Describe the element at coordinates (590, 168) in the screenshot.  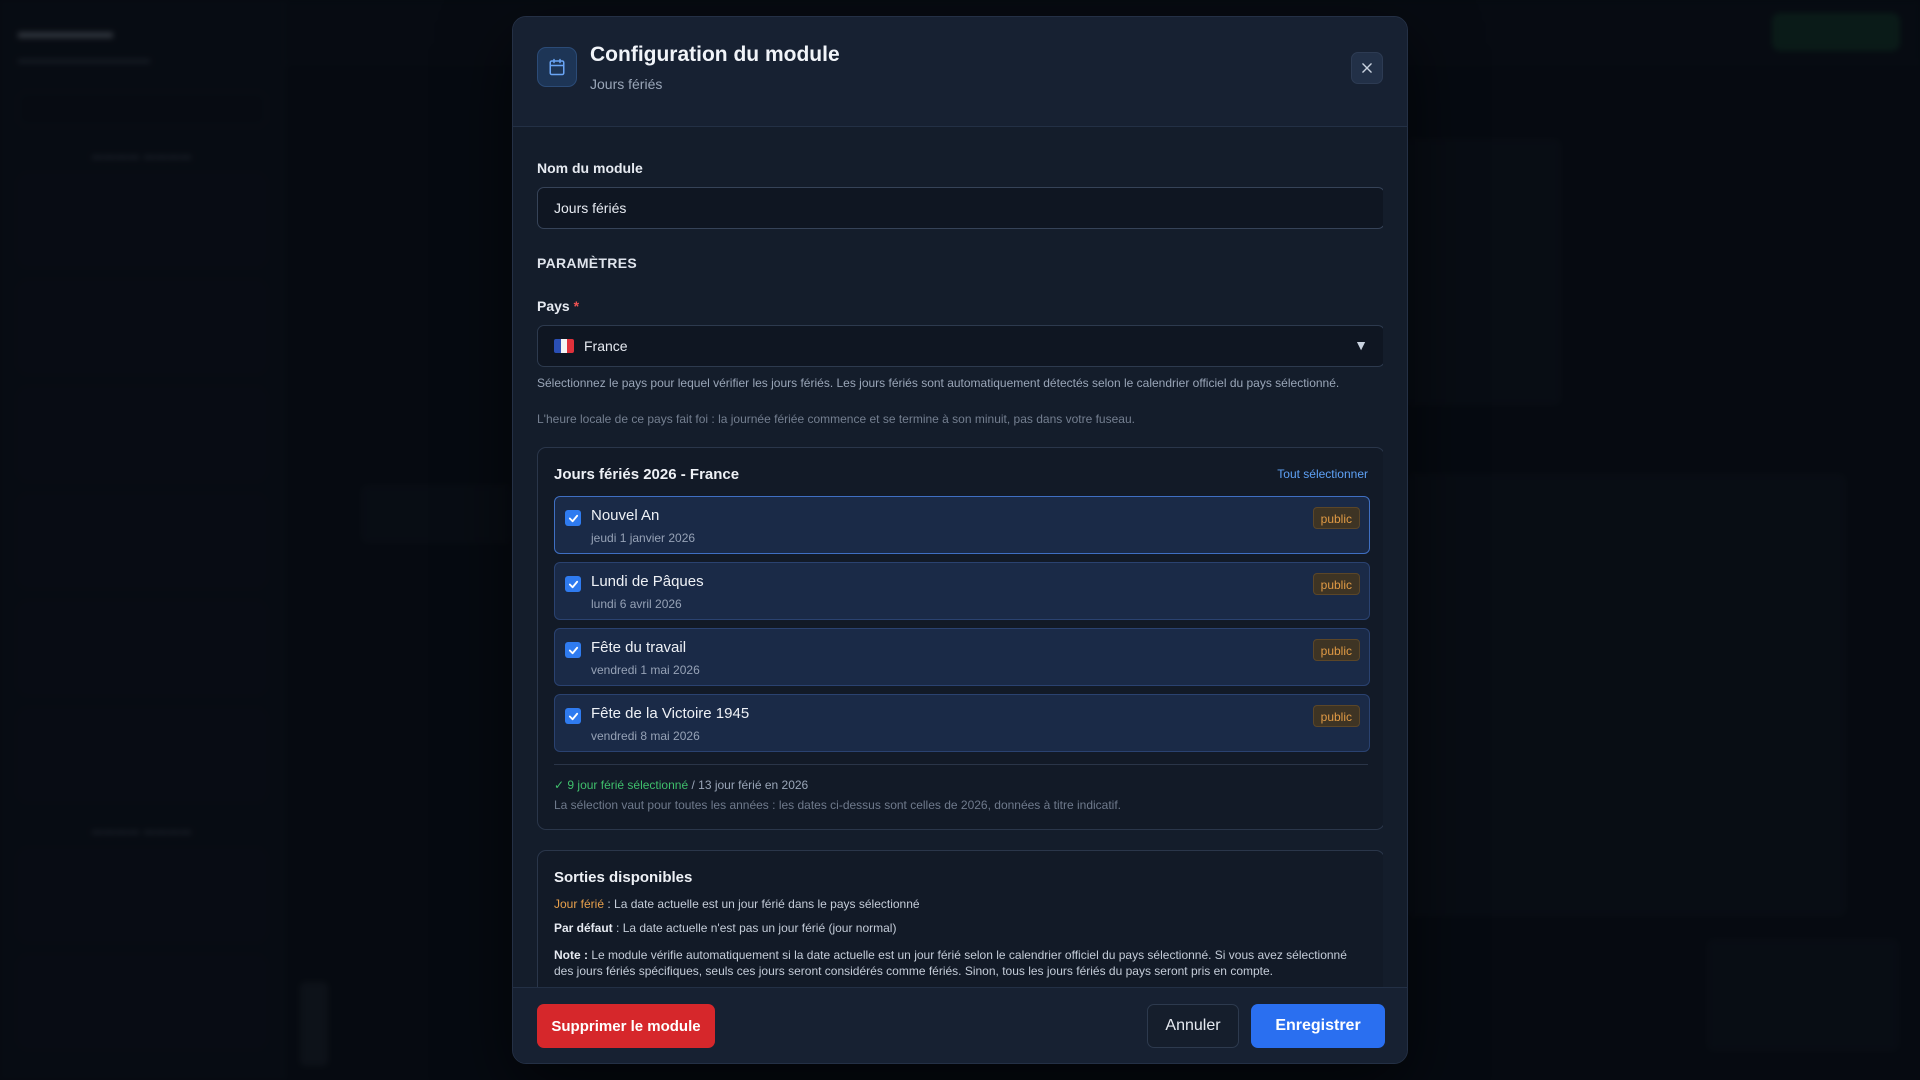
I see `module-name-label: Nom du module` at that location.